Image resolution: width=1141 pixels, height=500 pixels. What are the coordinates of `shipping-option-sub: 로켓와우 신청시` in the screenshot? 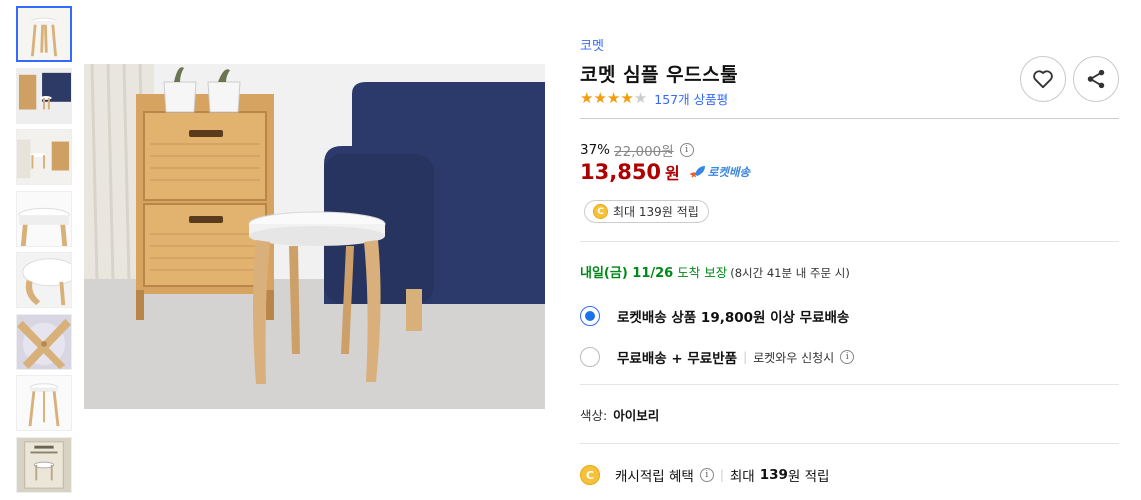 It's located at (794, 357).